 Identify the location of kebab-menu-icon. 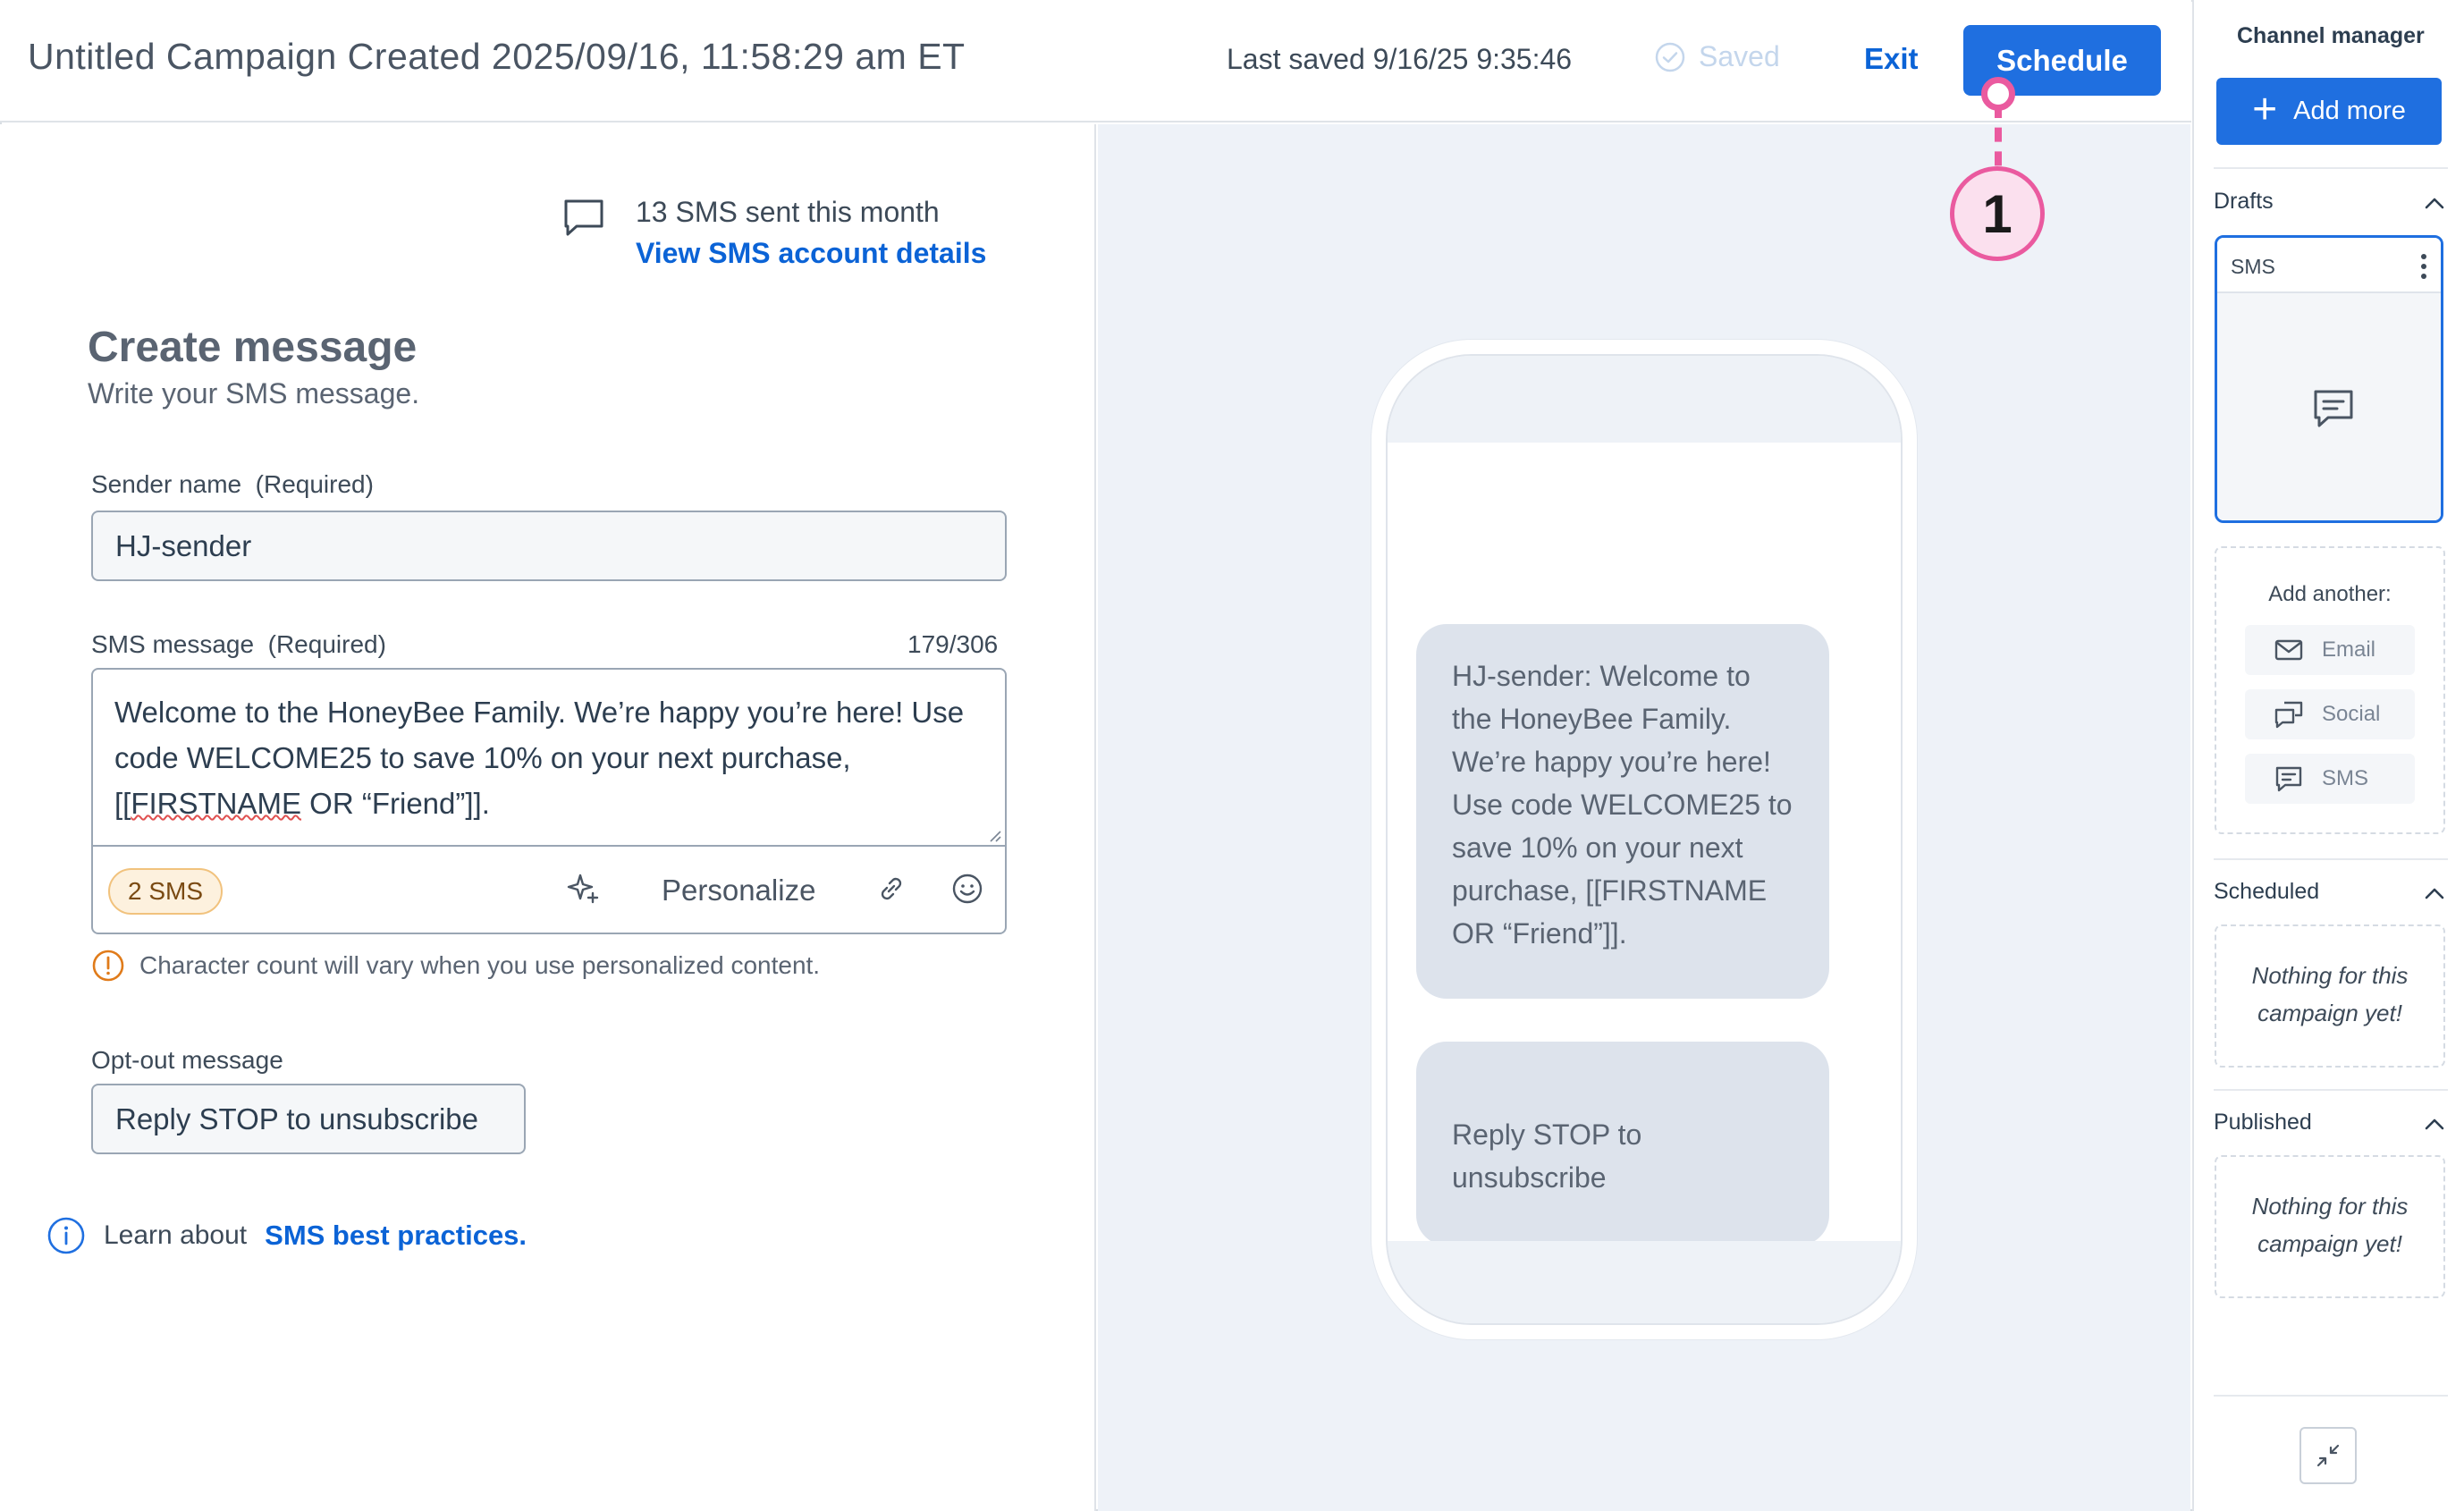
(2423, 266).